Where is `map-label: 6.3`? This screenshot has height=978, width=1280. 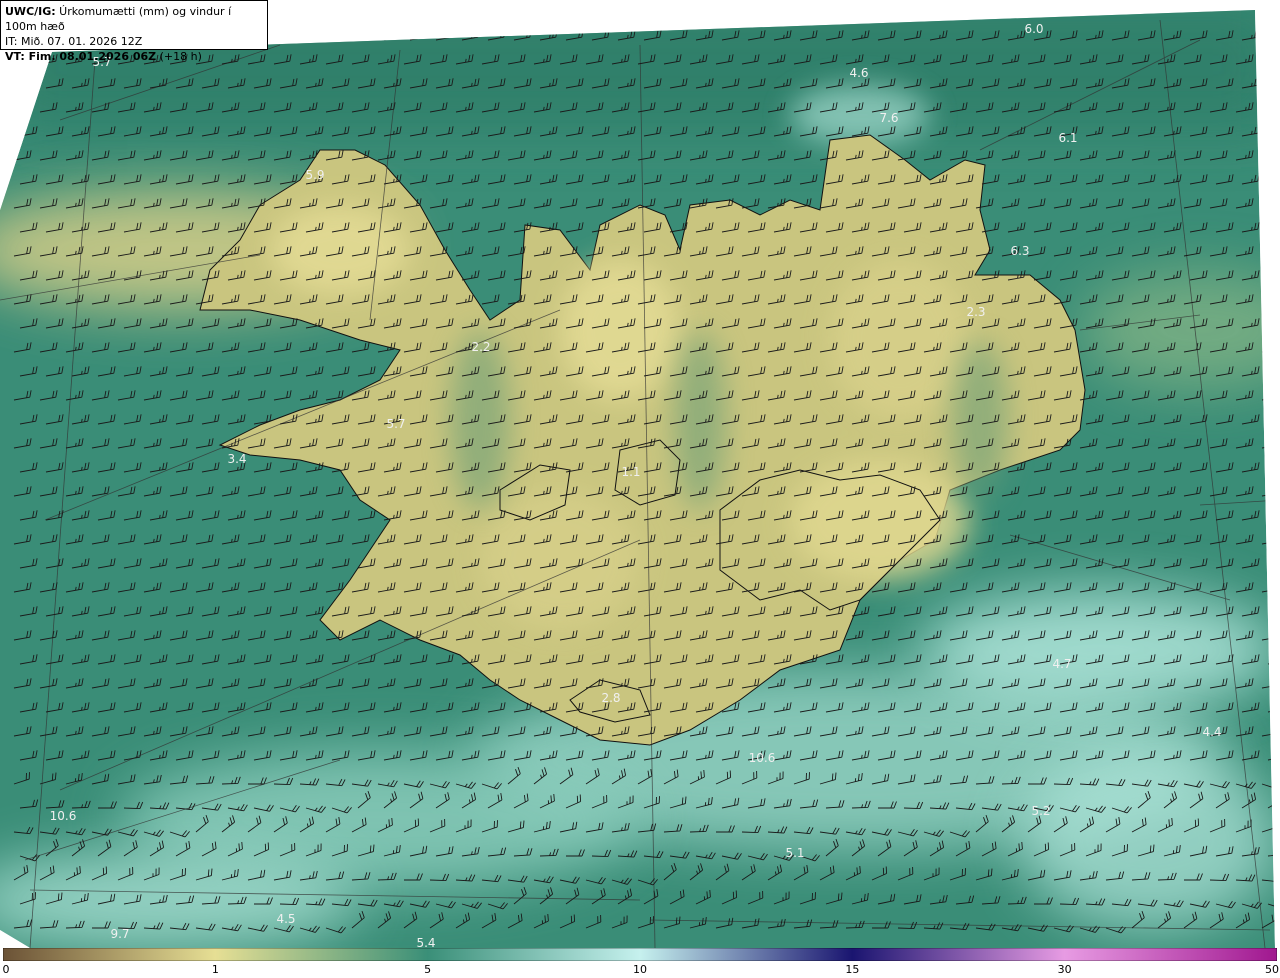 map-label: 6.3 is located at coordinates (1019, 251).